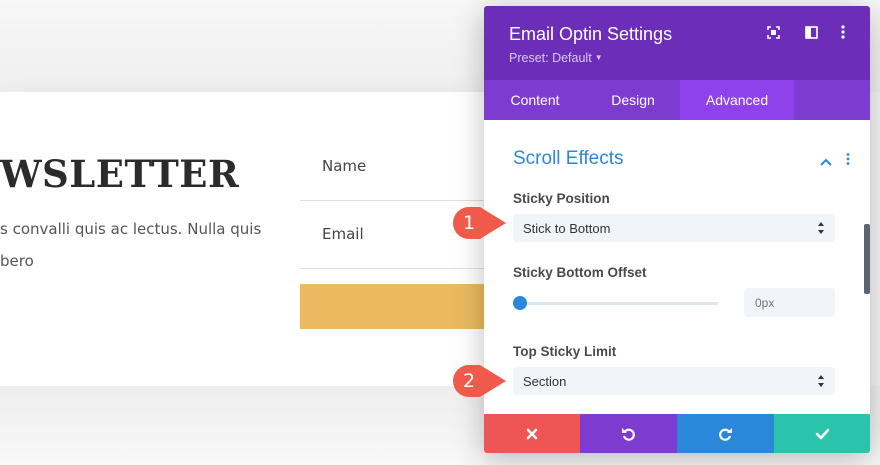 The image size is (880, 465). I want to click on callout-1: 1, so click(493, 223).